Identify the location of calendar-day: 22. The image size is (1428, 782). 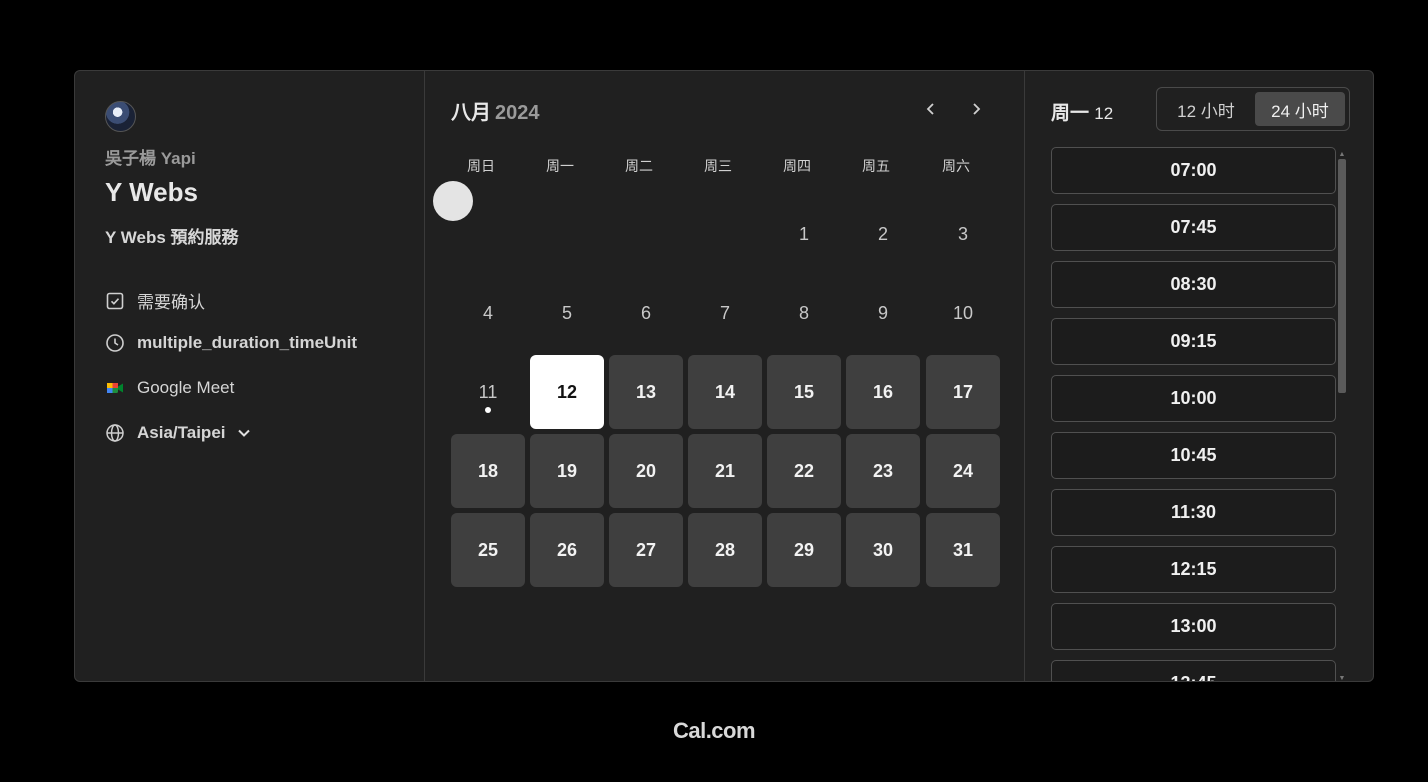
(804, 471).